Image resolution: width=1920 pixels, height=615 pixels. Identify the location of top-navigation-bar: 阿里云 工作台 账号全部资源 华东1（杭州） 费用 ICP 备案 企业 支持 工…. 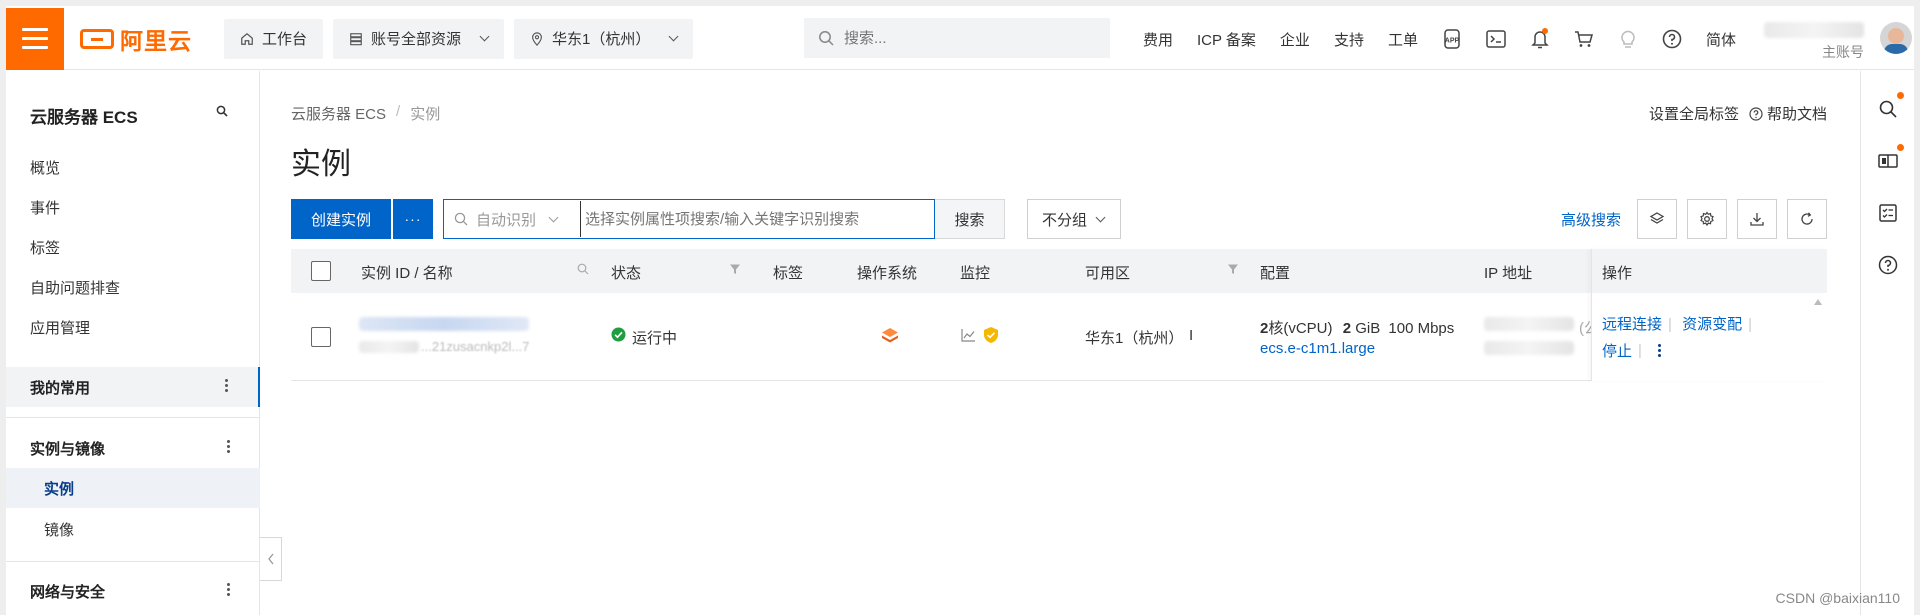
(960, 38).